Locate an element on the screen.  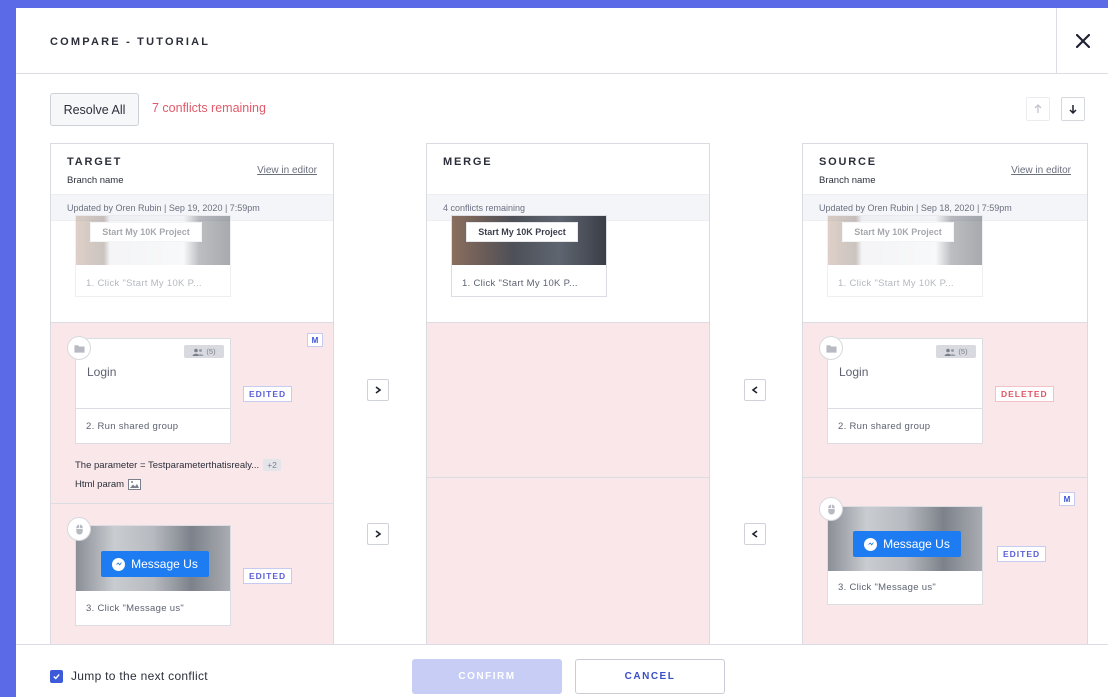
jump-to-next-conflict-label: Jump to the next conflict is located at coordinates (139, 676).